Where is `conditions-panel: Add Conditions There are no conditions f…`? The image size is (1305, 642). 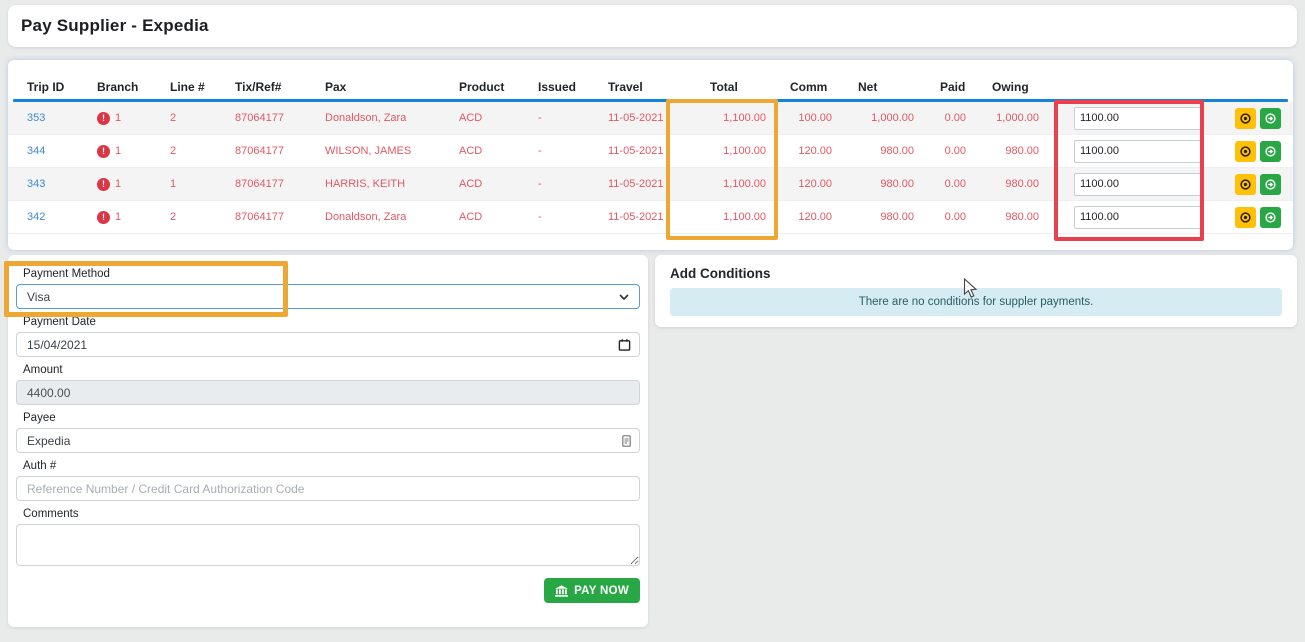
conditions-panel: Add Conditions There are no conditions f… is located at coordinates (976, 291).